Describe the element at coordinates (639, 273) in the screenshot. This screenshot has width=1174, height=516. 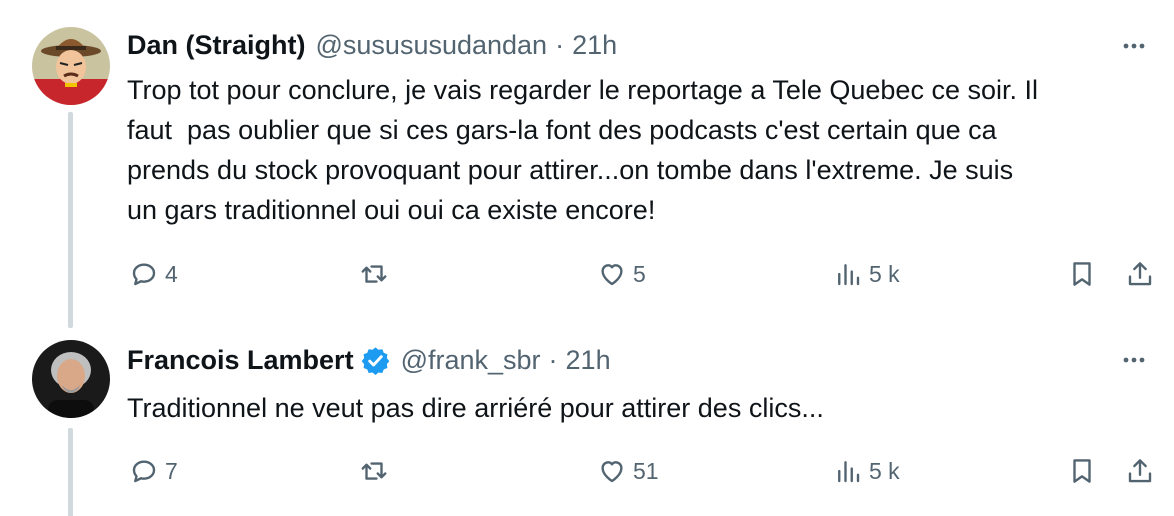
I see `like-count: 5` at that location.